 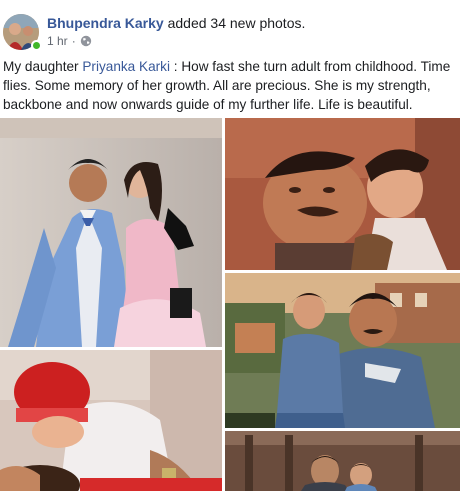 What do you see at coordinates (69, 41) in the screenshot?
I see `post-meta: 1 hr ·` at bounding box center [69, 41].